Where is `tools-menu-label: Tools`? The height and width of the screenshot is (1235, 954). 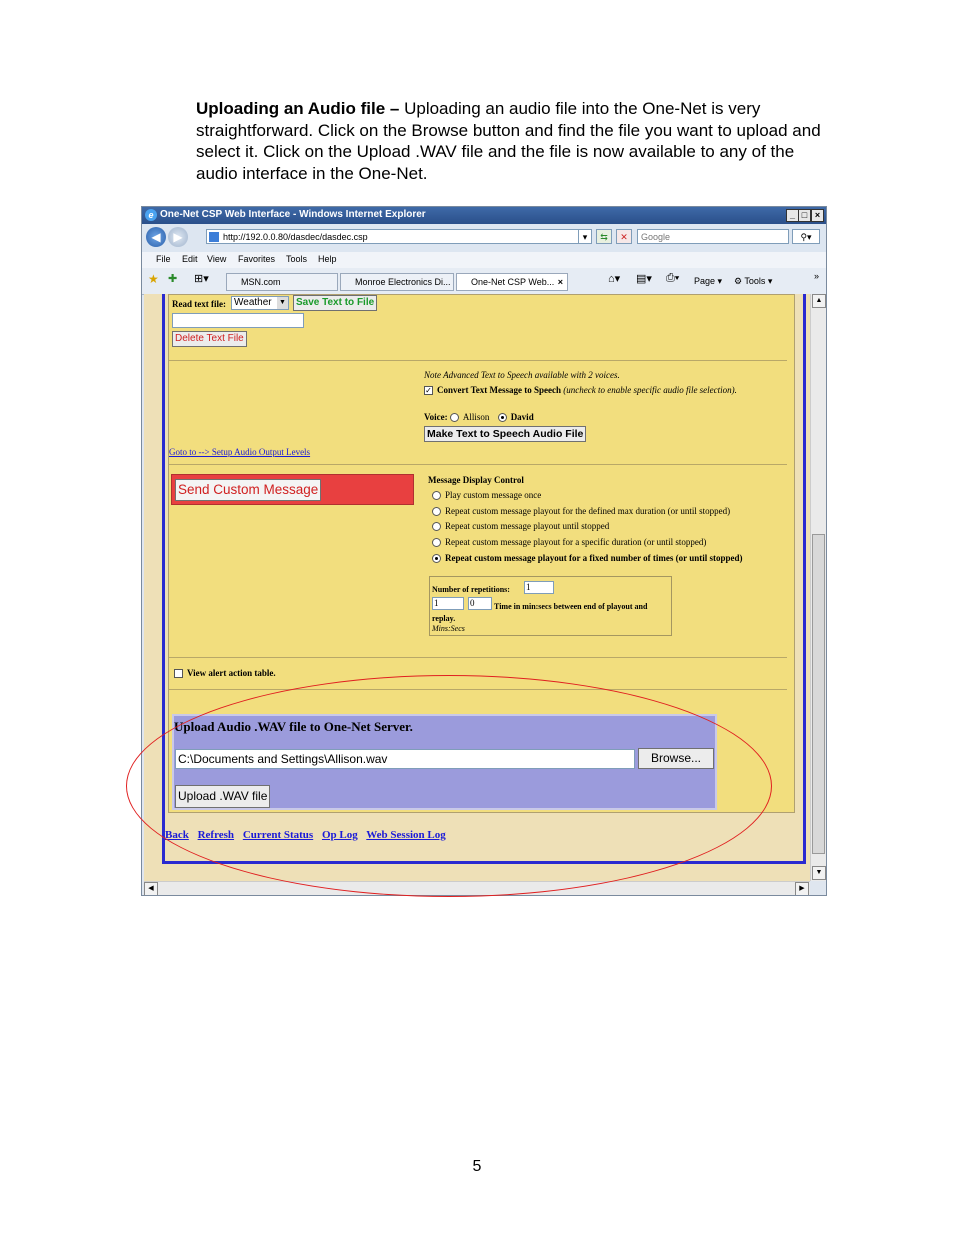
tools-menu-label: Tools is located at coordinates (755, 281).